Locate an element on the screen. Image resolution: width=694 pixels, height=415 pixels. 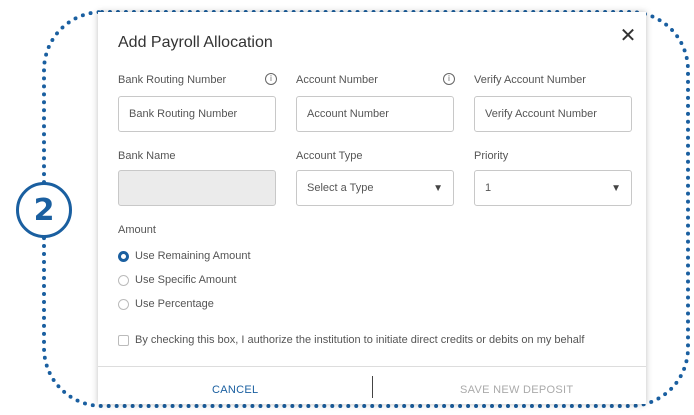
priority-selected: 1 is located at coordinates (488, 188).